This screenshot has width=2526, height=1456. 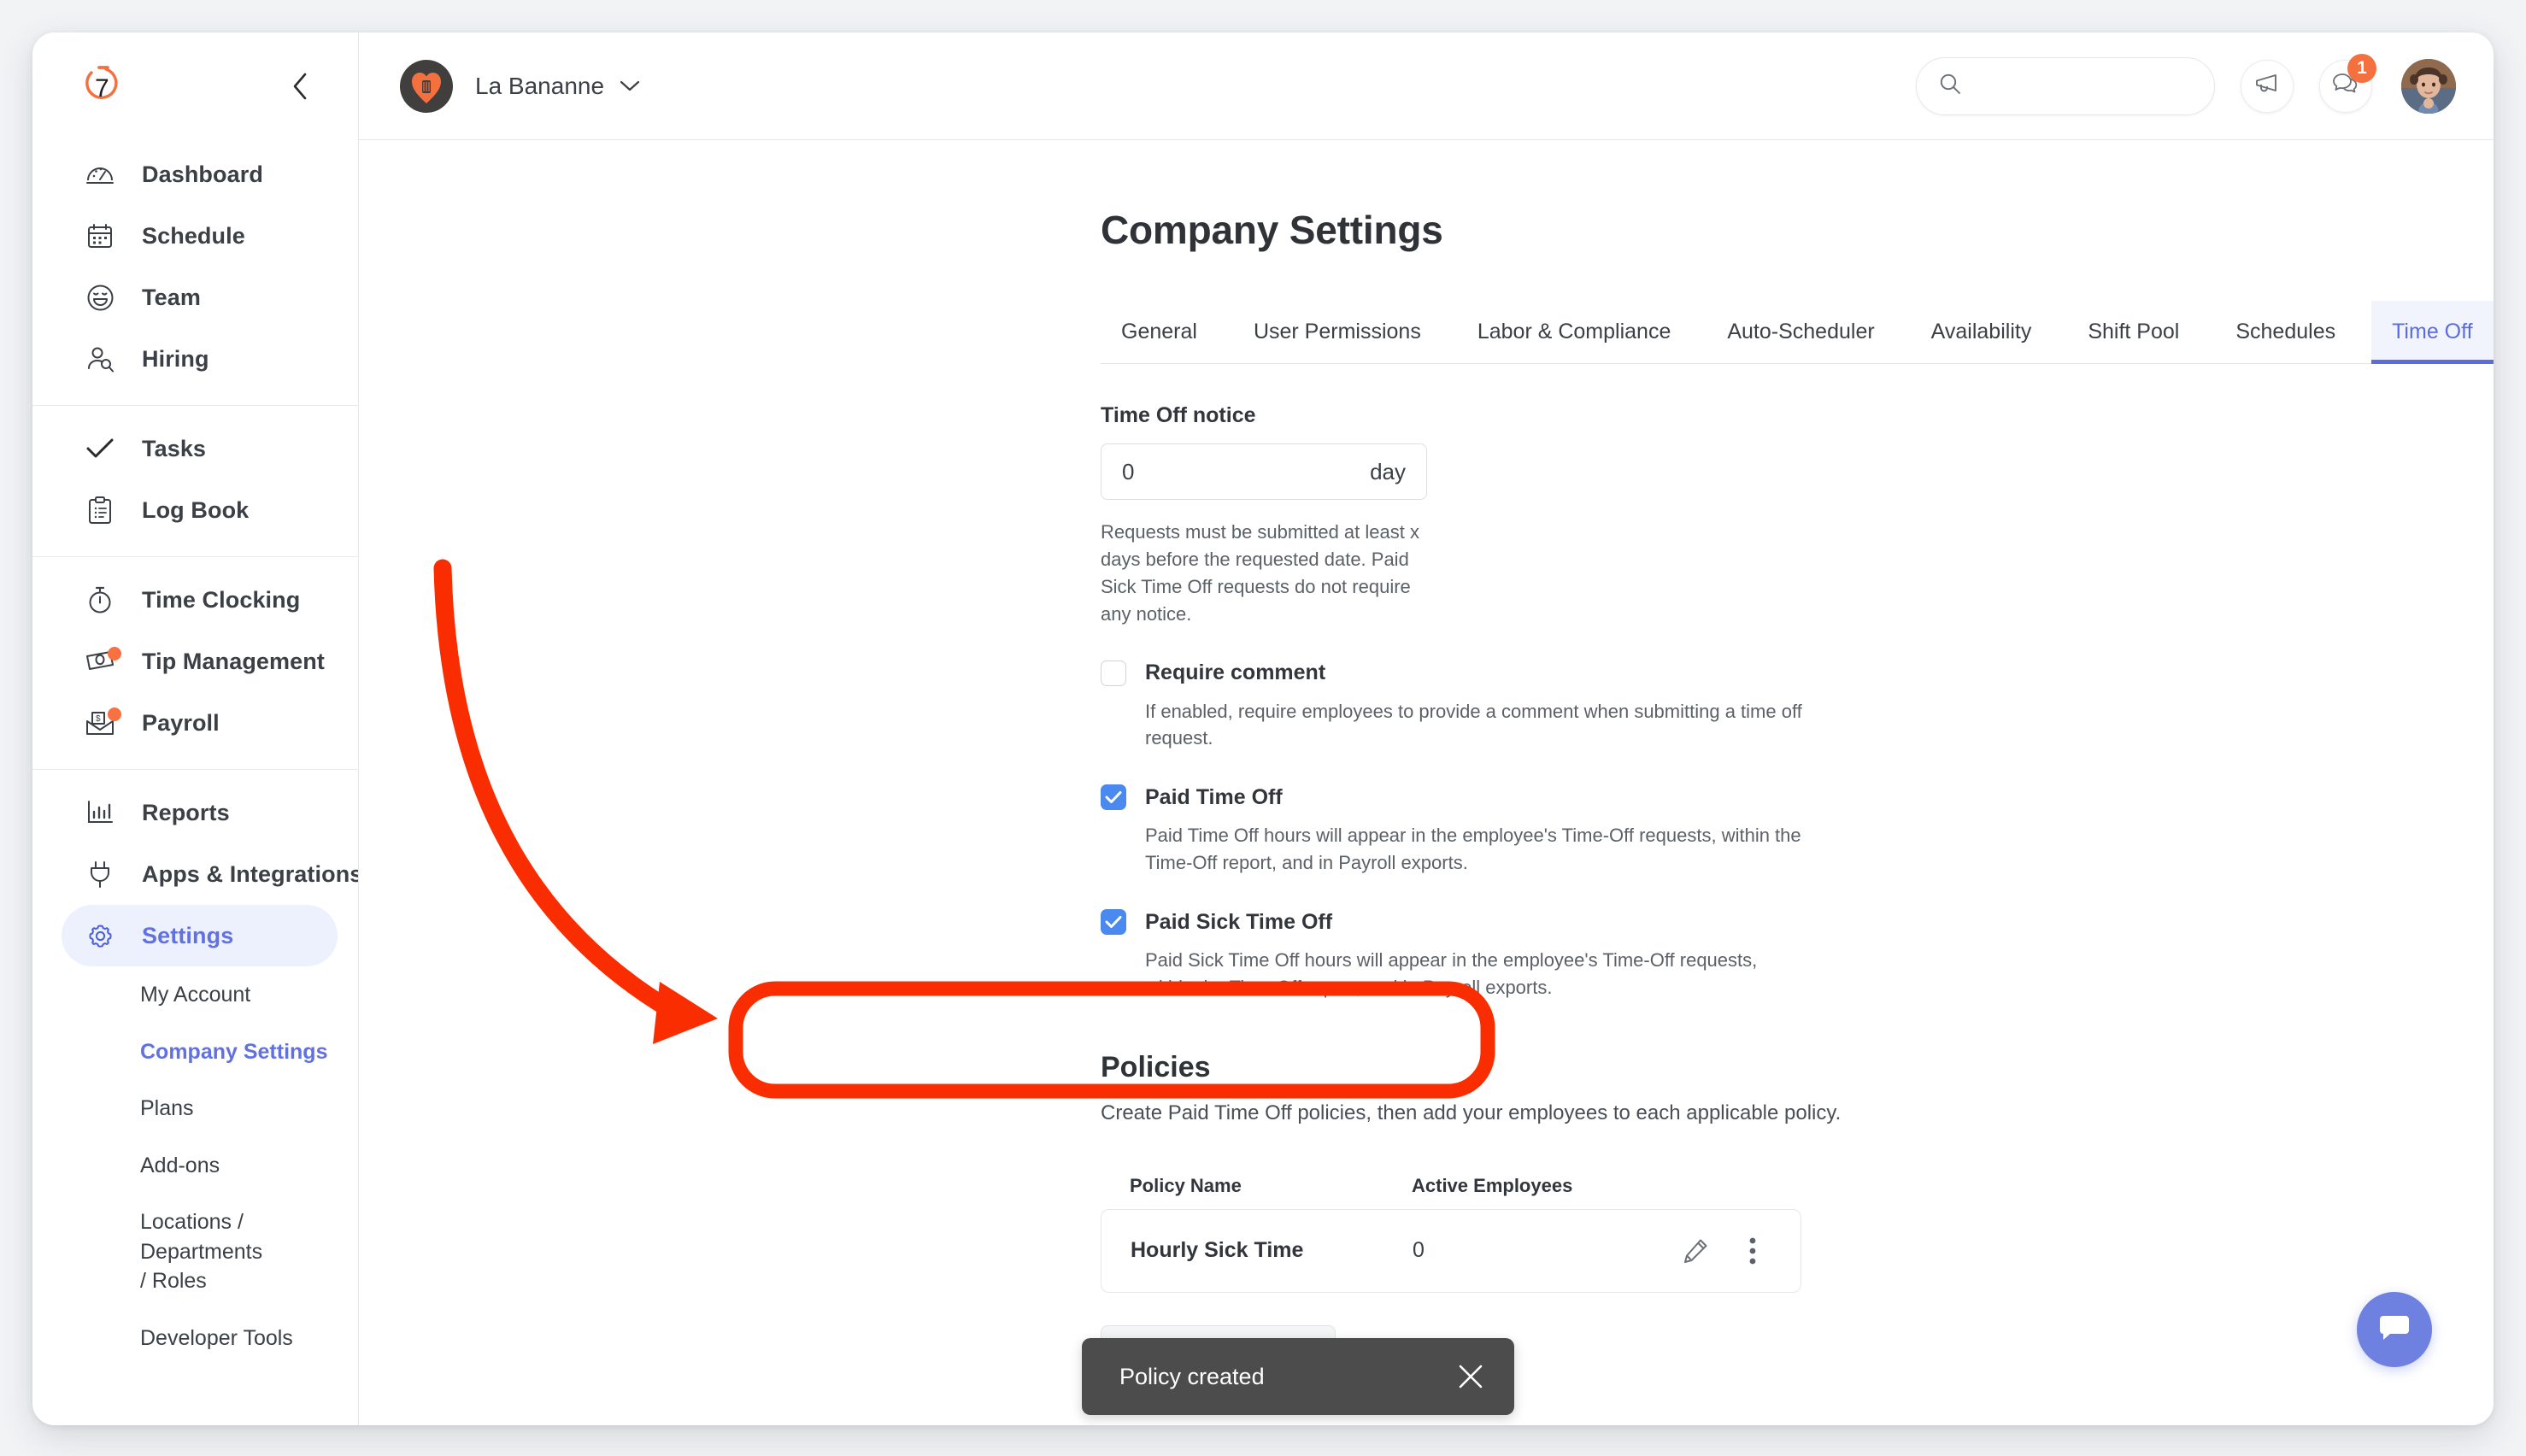 What do you see at coordinates (1113, 798) in the screenshot?
I see `paid-time-off-checkbox` at bounding box center [1113, 798].